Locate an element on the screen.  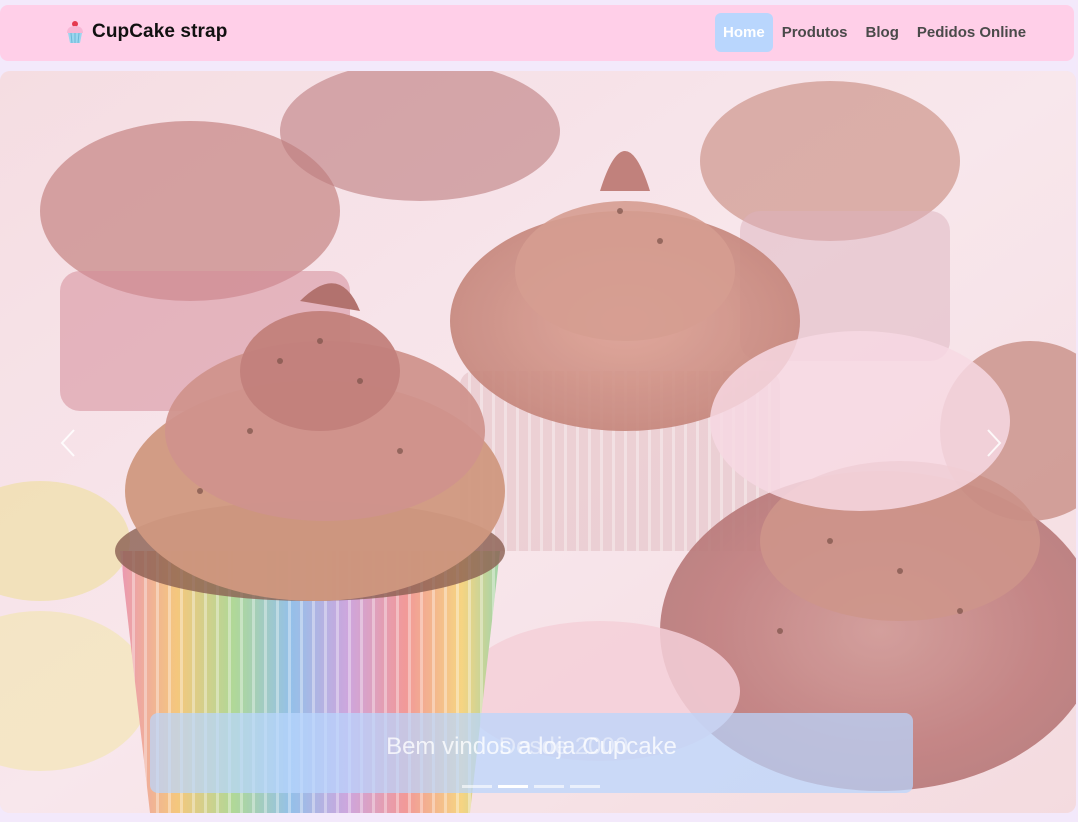
carousel-next-button is located at coordinates (994, 443).